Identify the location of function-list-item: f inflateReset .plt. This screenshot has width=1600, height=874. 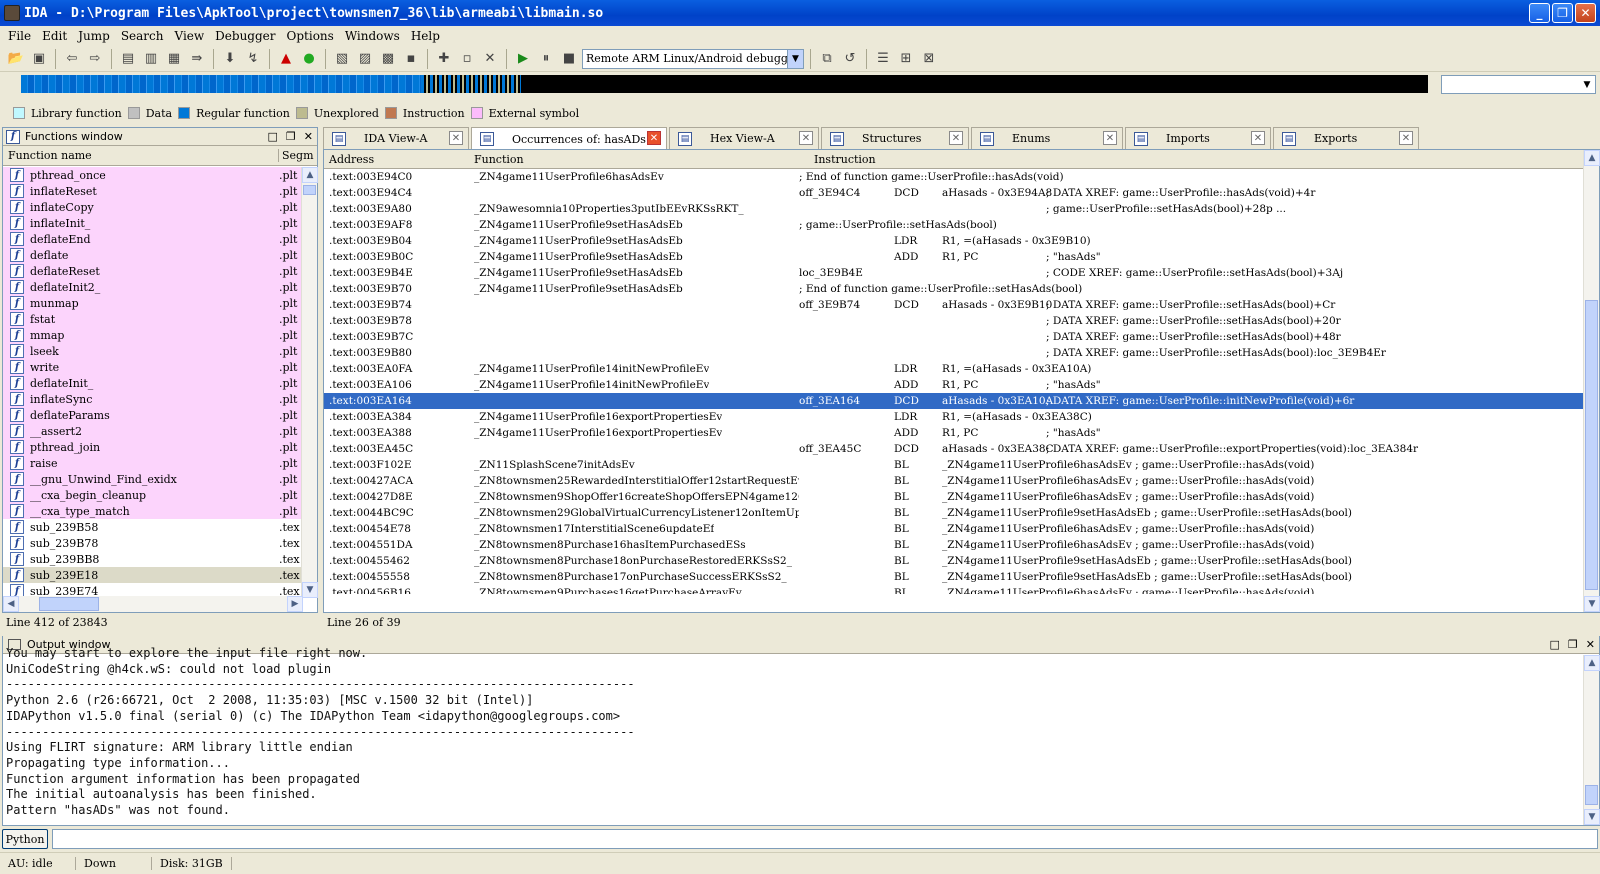
(153, 191).